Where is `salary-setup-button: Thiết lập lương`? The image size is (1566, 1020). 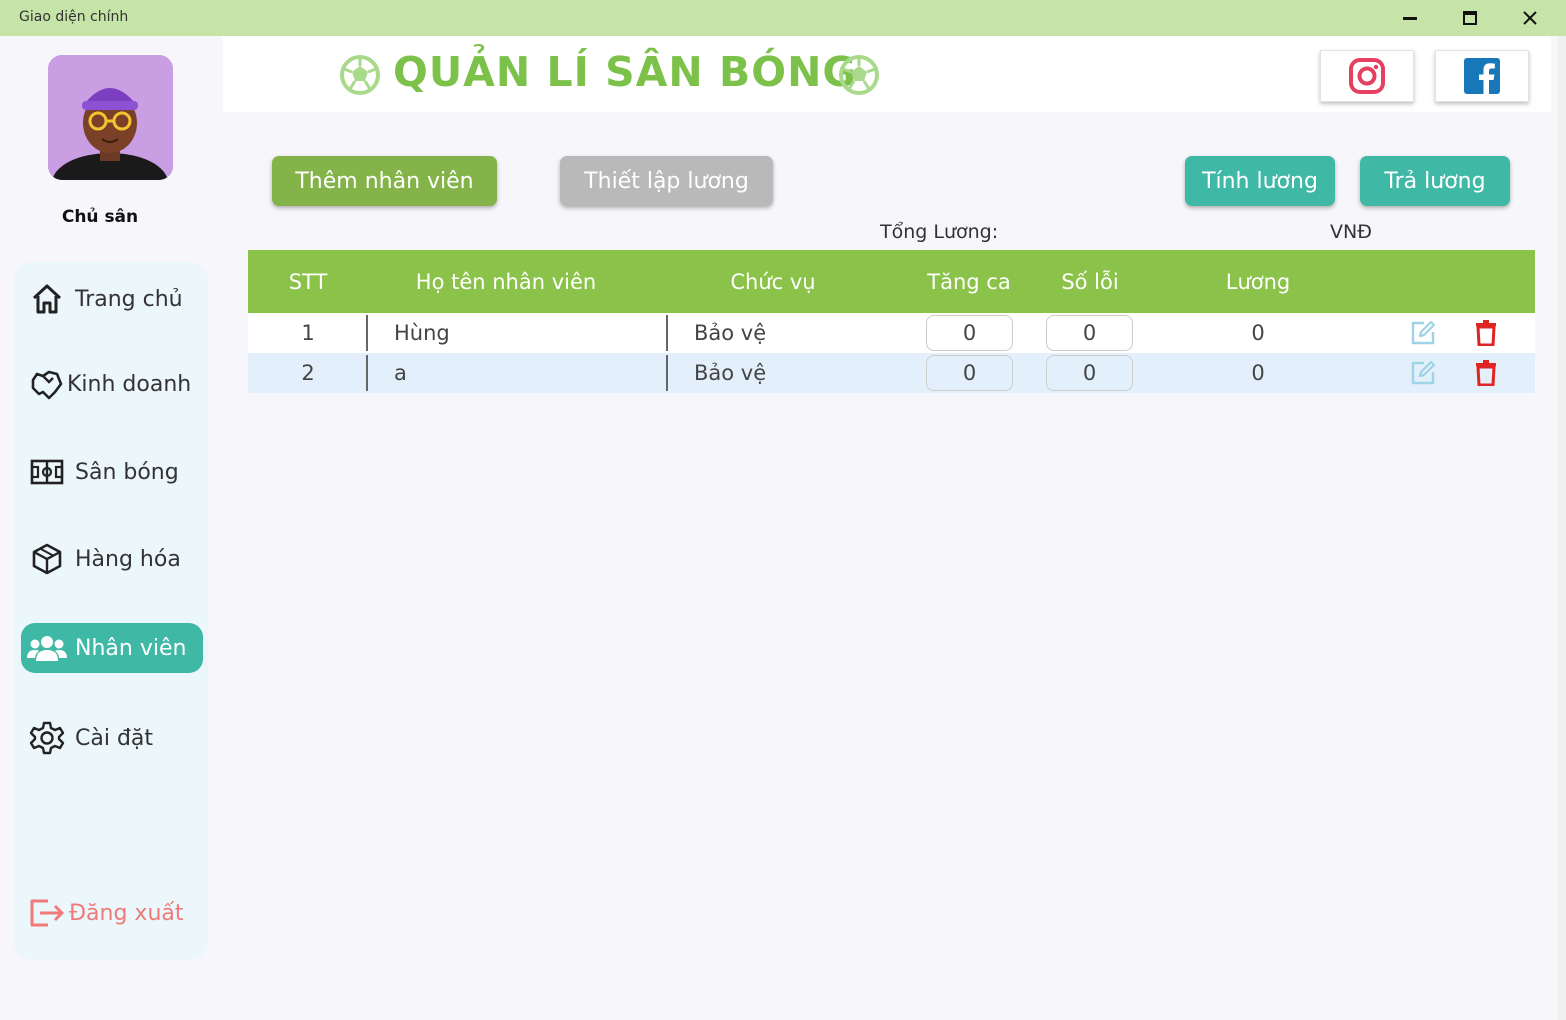
salary-setup-button: Thiết lập lương is located at coordinates (666, 181).